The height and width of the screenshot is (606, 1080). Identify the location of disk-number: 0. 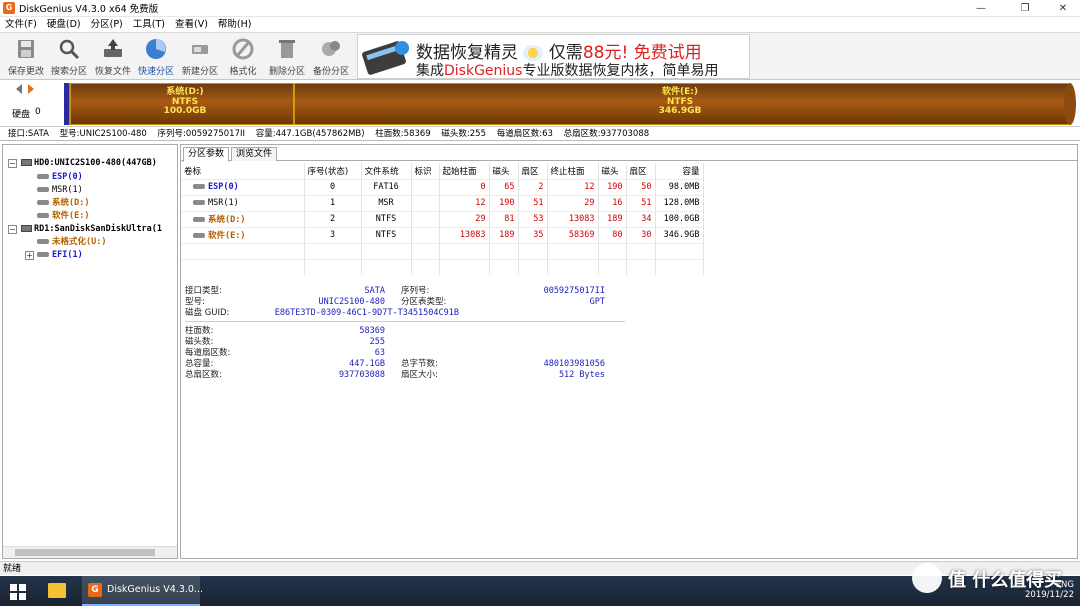
(38, 112).